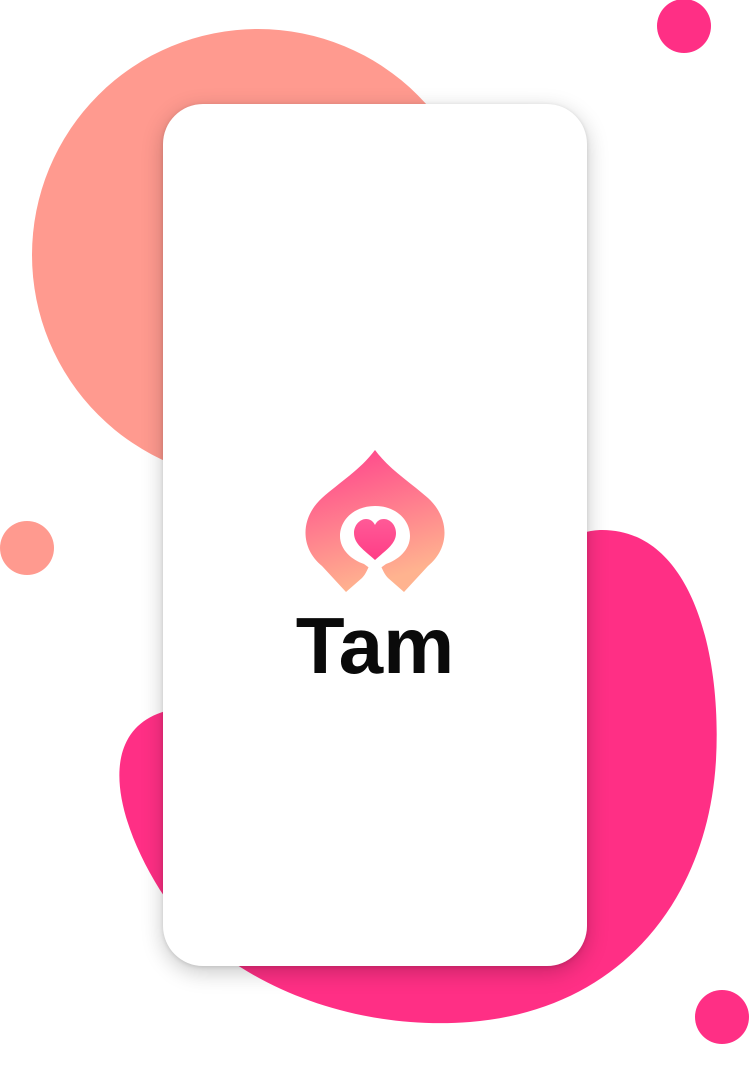 The height and width of the screenshot is (1073, 750). What do you see at coordinates (684, 26) in the screenshot?
I see `pink-dot-top-right` at bounding box center [684, 26].